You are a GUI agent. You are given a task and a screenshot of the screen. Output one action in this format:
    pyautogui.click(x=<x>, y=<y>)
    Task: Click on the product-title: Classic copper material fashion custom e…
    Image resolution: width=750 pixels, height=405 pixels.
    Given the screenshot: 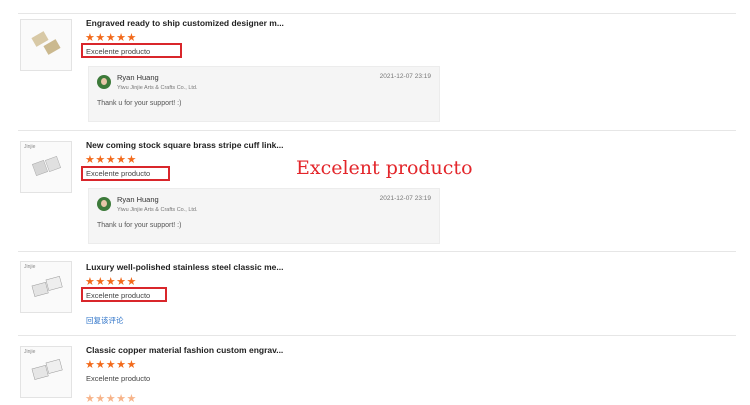 What is the action you would take?
    pyautogui.click(x=184, y=350)
    